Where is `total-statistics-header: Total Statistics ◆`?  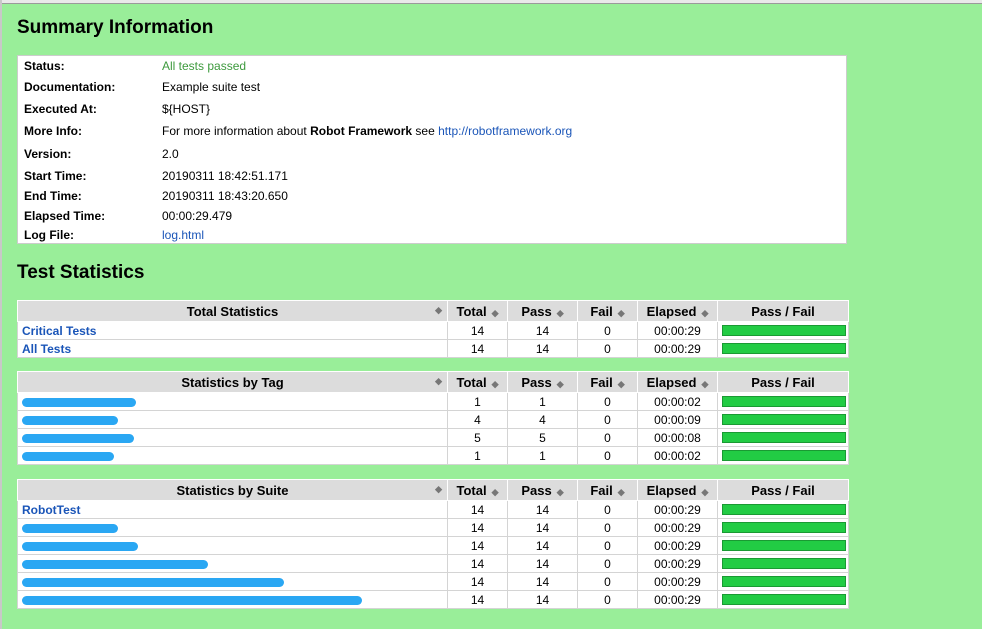
total-statistics-header: Total Statistics ◆ is located at coordinates (232, 311).